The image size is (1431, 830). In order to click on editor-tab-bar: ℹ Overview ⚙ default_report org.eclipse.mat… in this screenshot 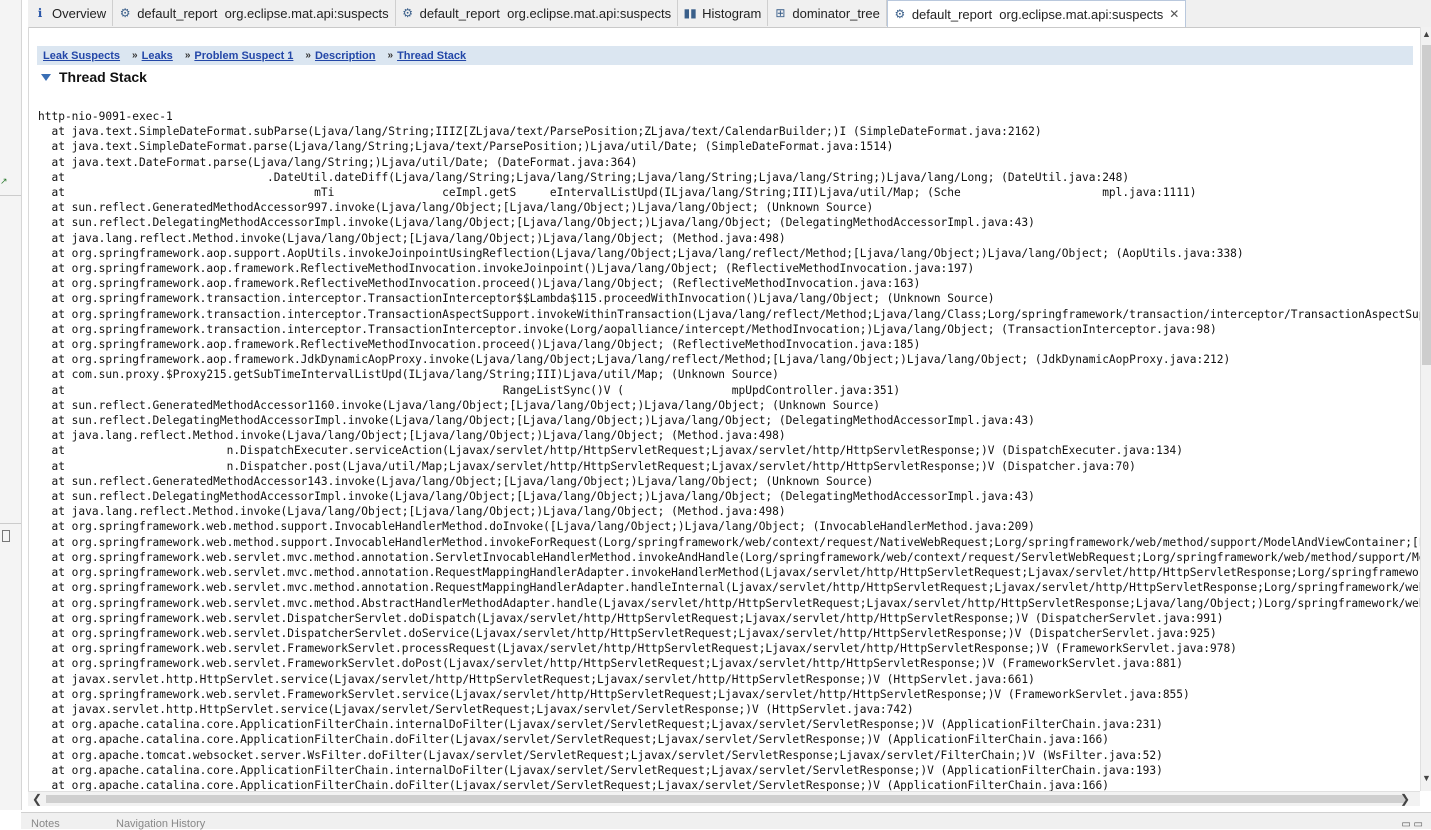, I will do `click(729, 14)`.